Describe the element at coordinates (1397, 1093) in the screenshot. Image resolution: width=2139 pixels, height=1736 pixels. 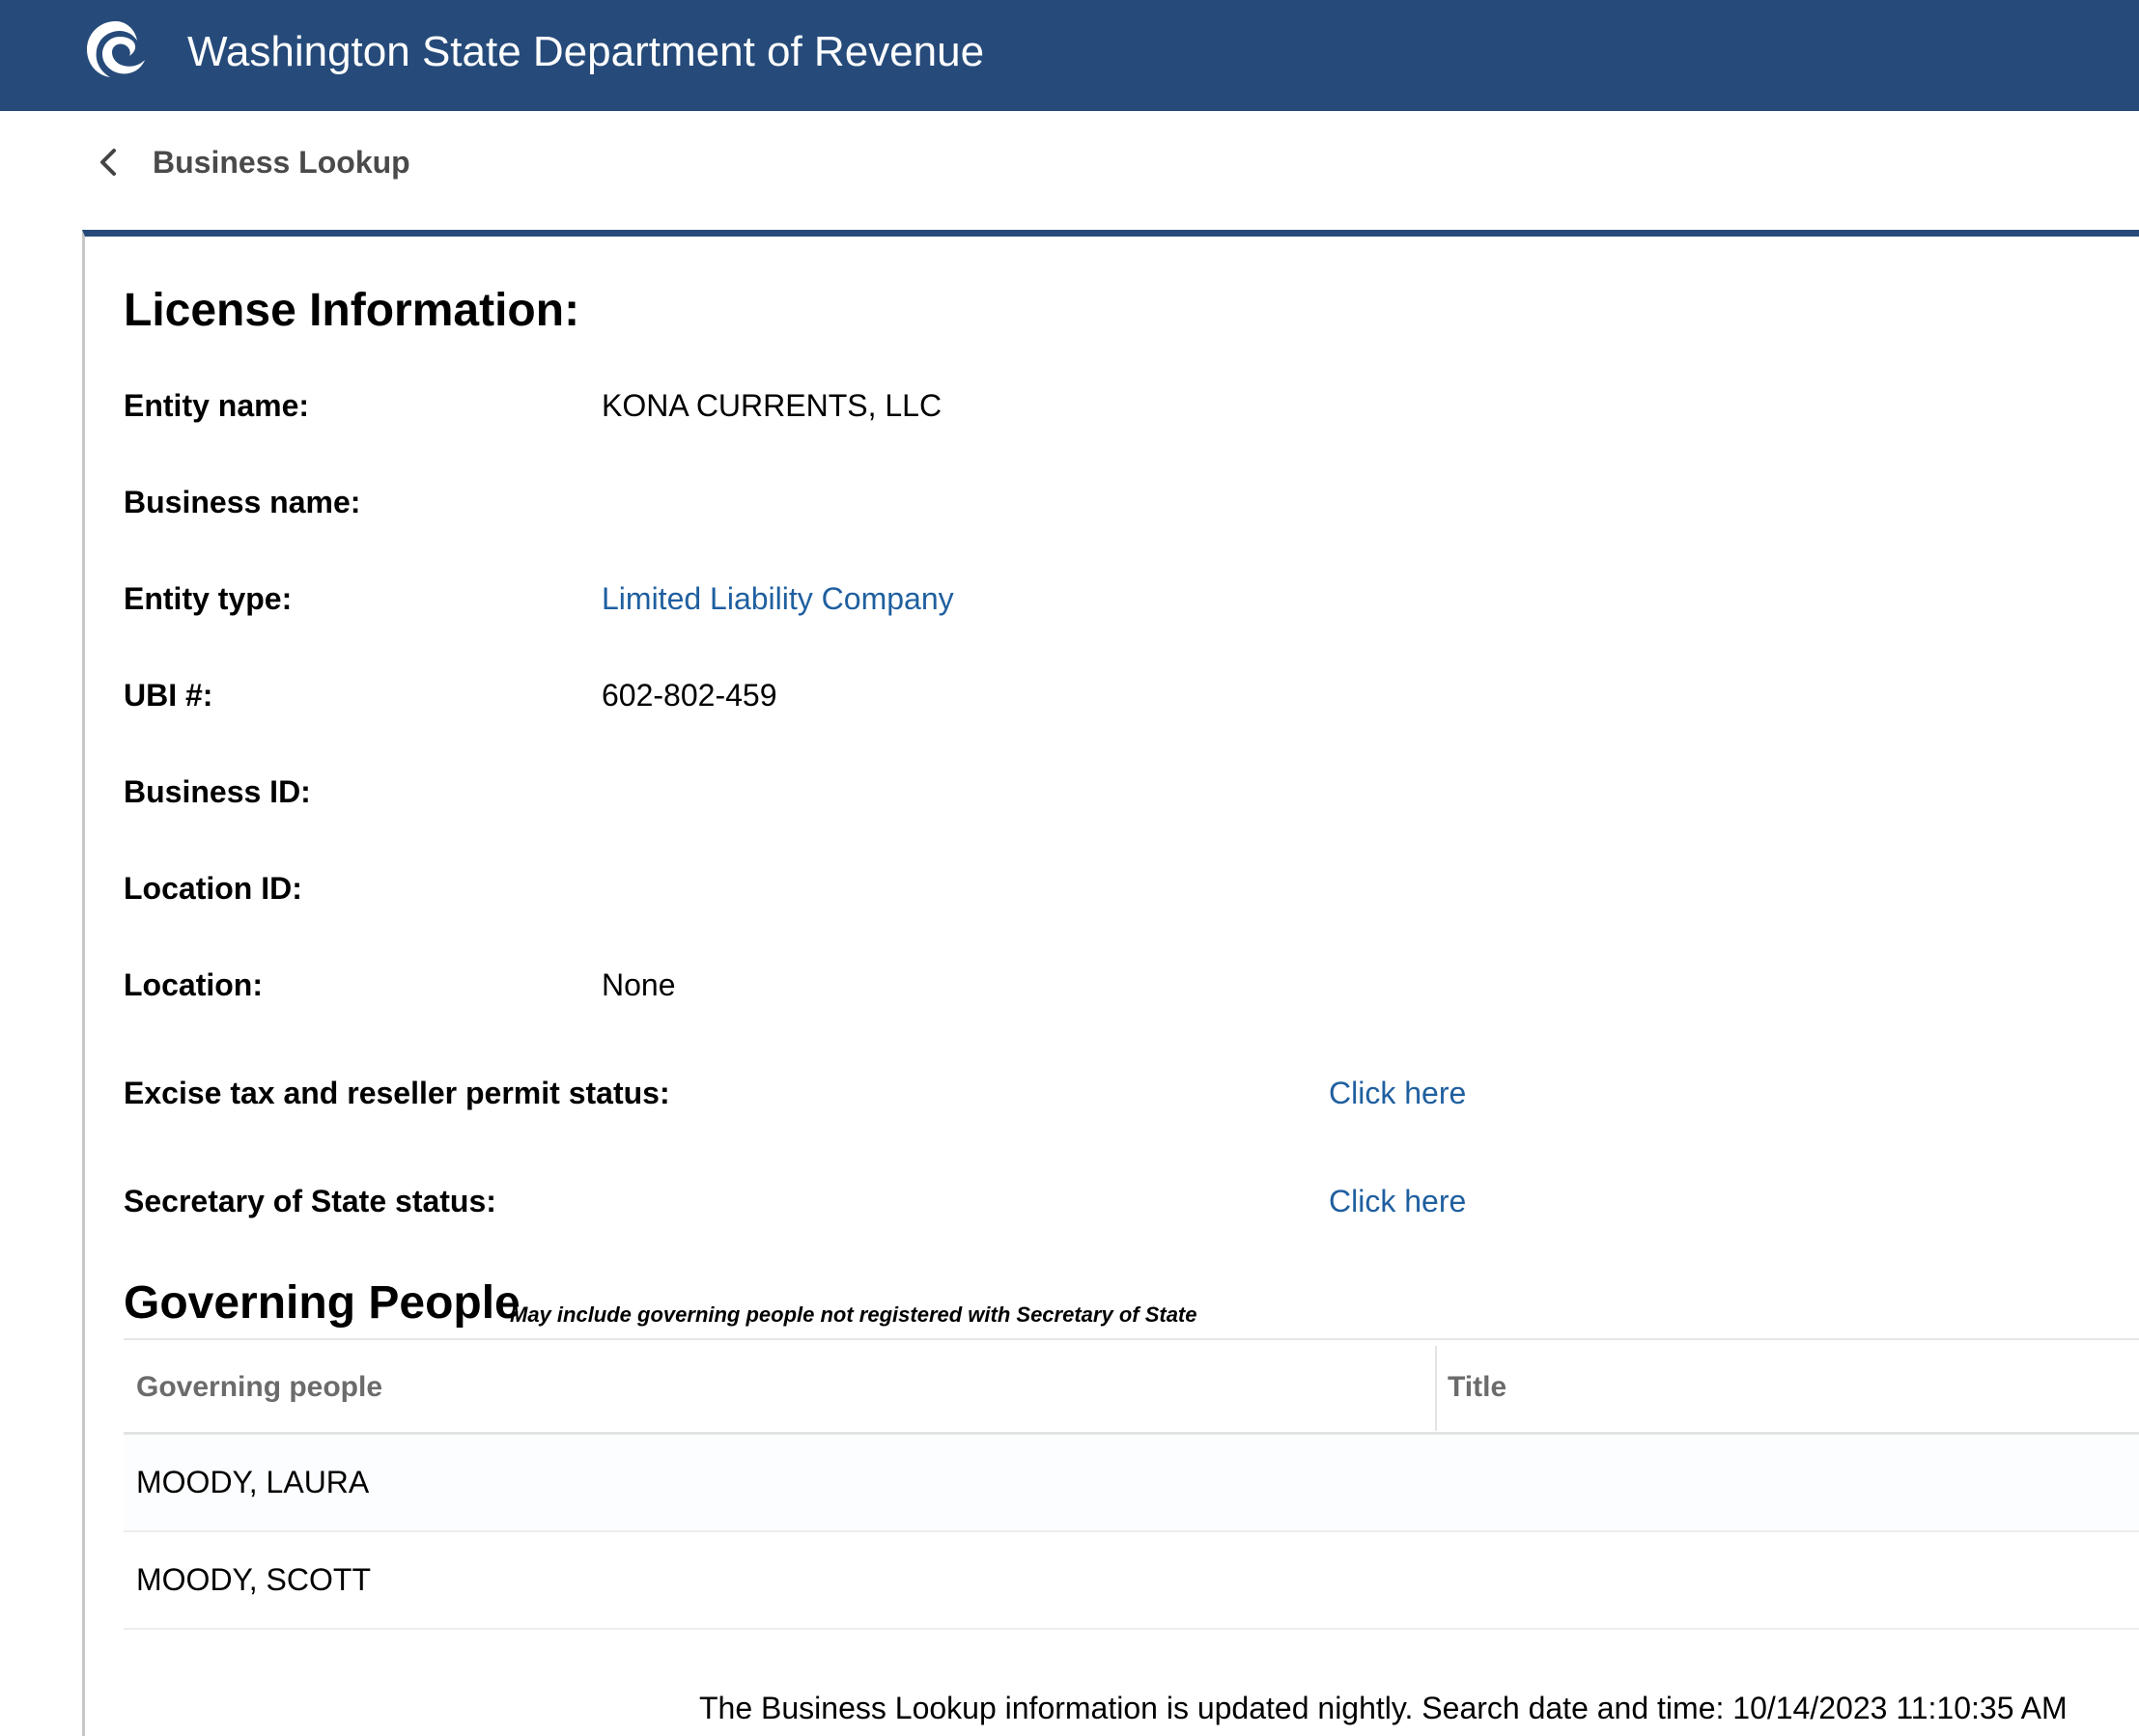
I see `excise-status-link: Click here` at that location.